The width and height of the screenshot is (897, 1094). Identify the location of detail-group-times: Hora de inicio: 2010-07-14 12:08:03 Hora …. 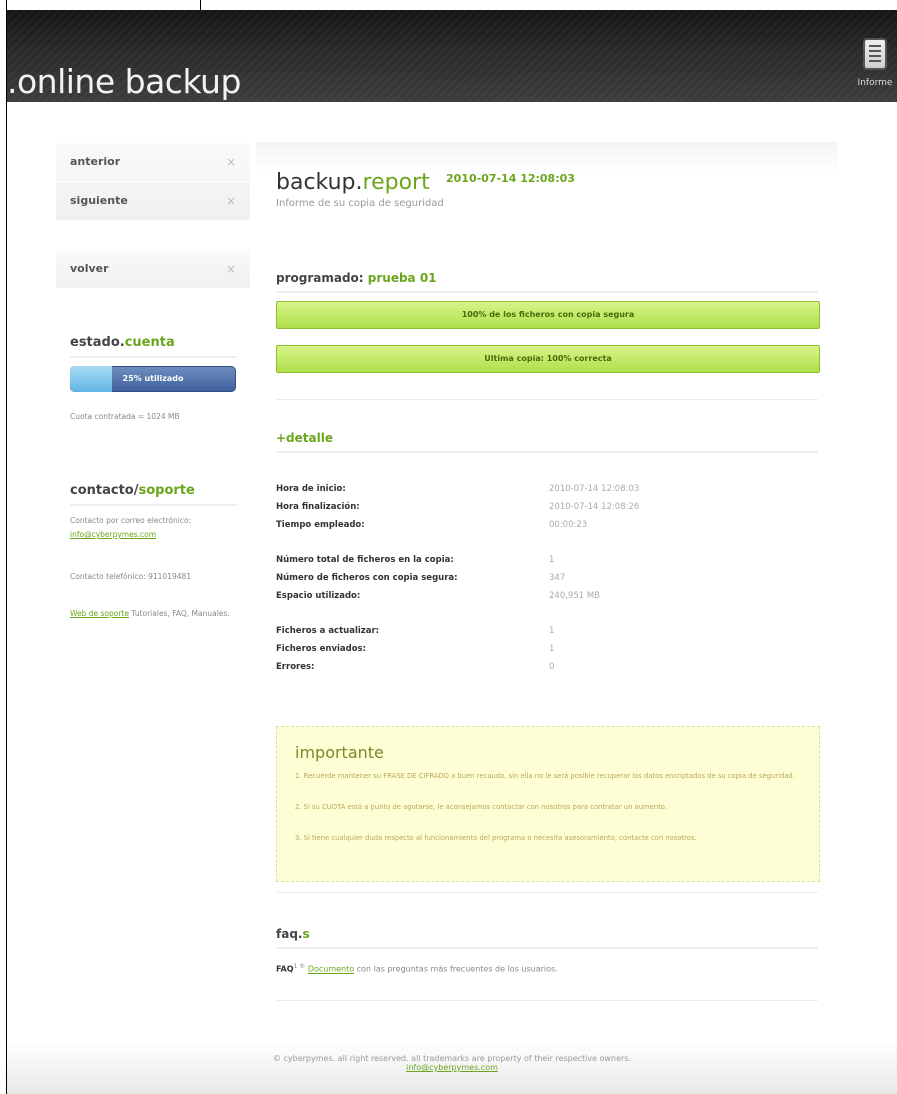
(547, 511).